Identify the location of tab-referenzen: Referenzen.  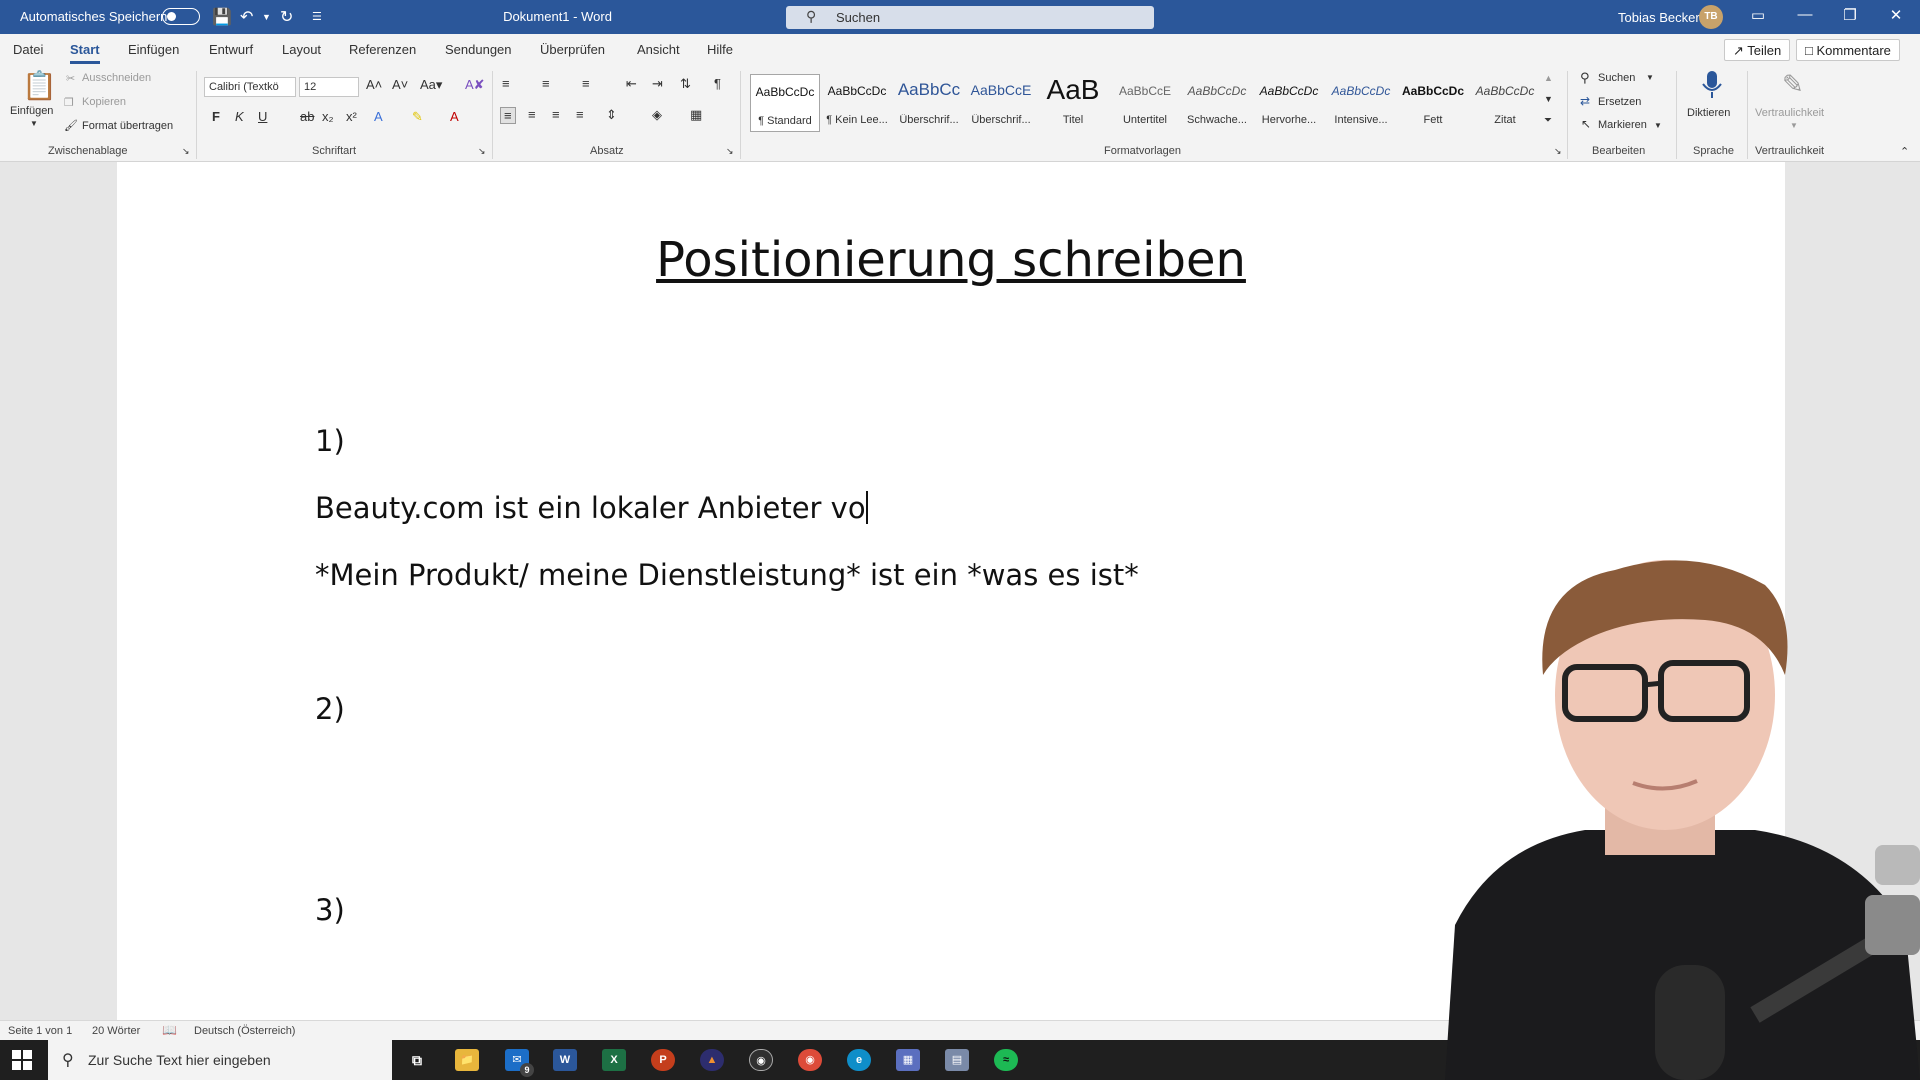
(382, 49).